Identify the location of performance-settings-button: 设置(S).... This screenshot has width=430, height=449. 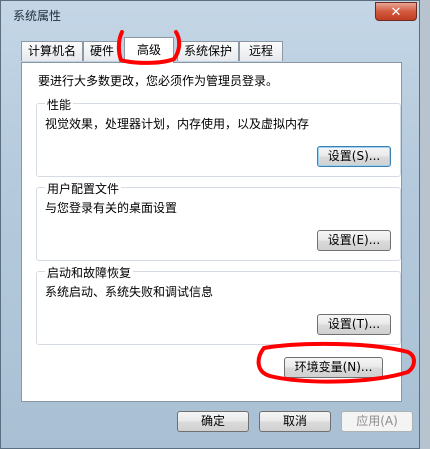
(354, 156).